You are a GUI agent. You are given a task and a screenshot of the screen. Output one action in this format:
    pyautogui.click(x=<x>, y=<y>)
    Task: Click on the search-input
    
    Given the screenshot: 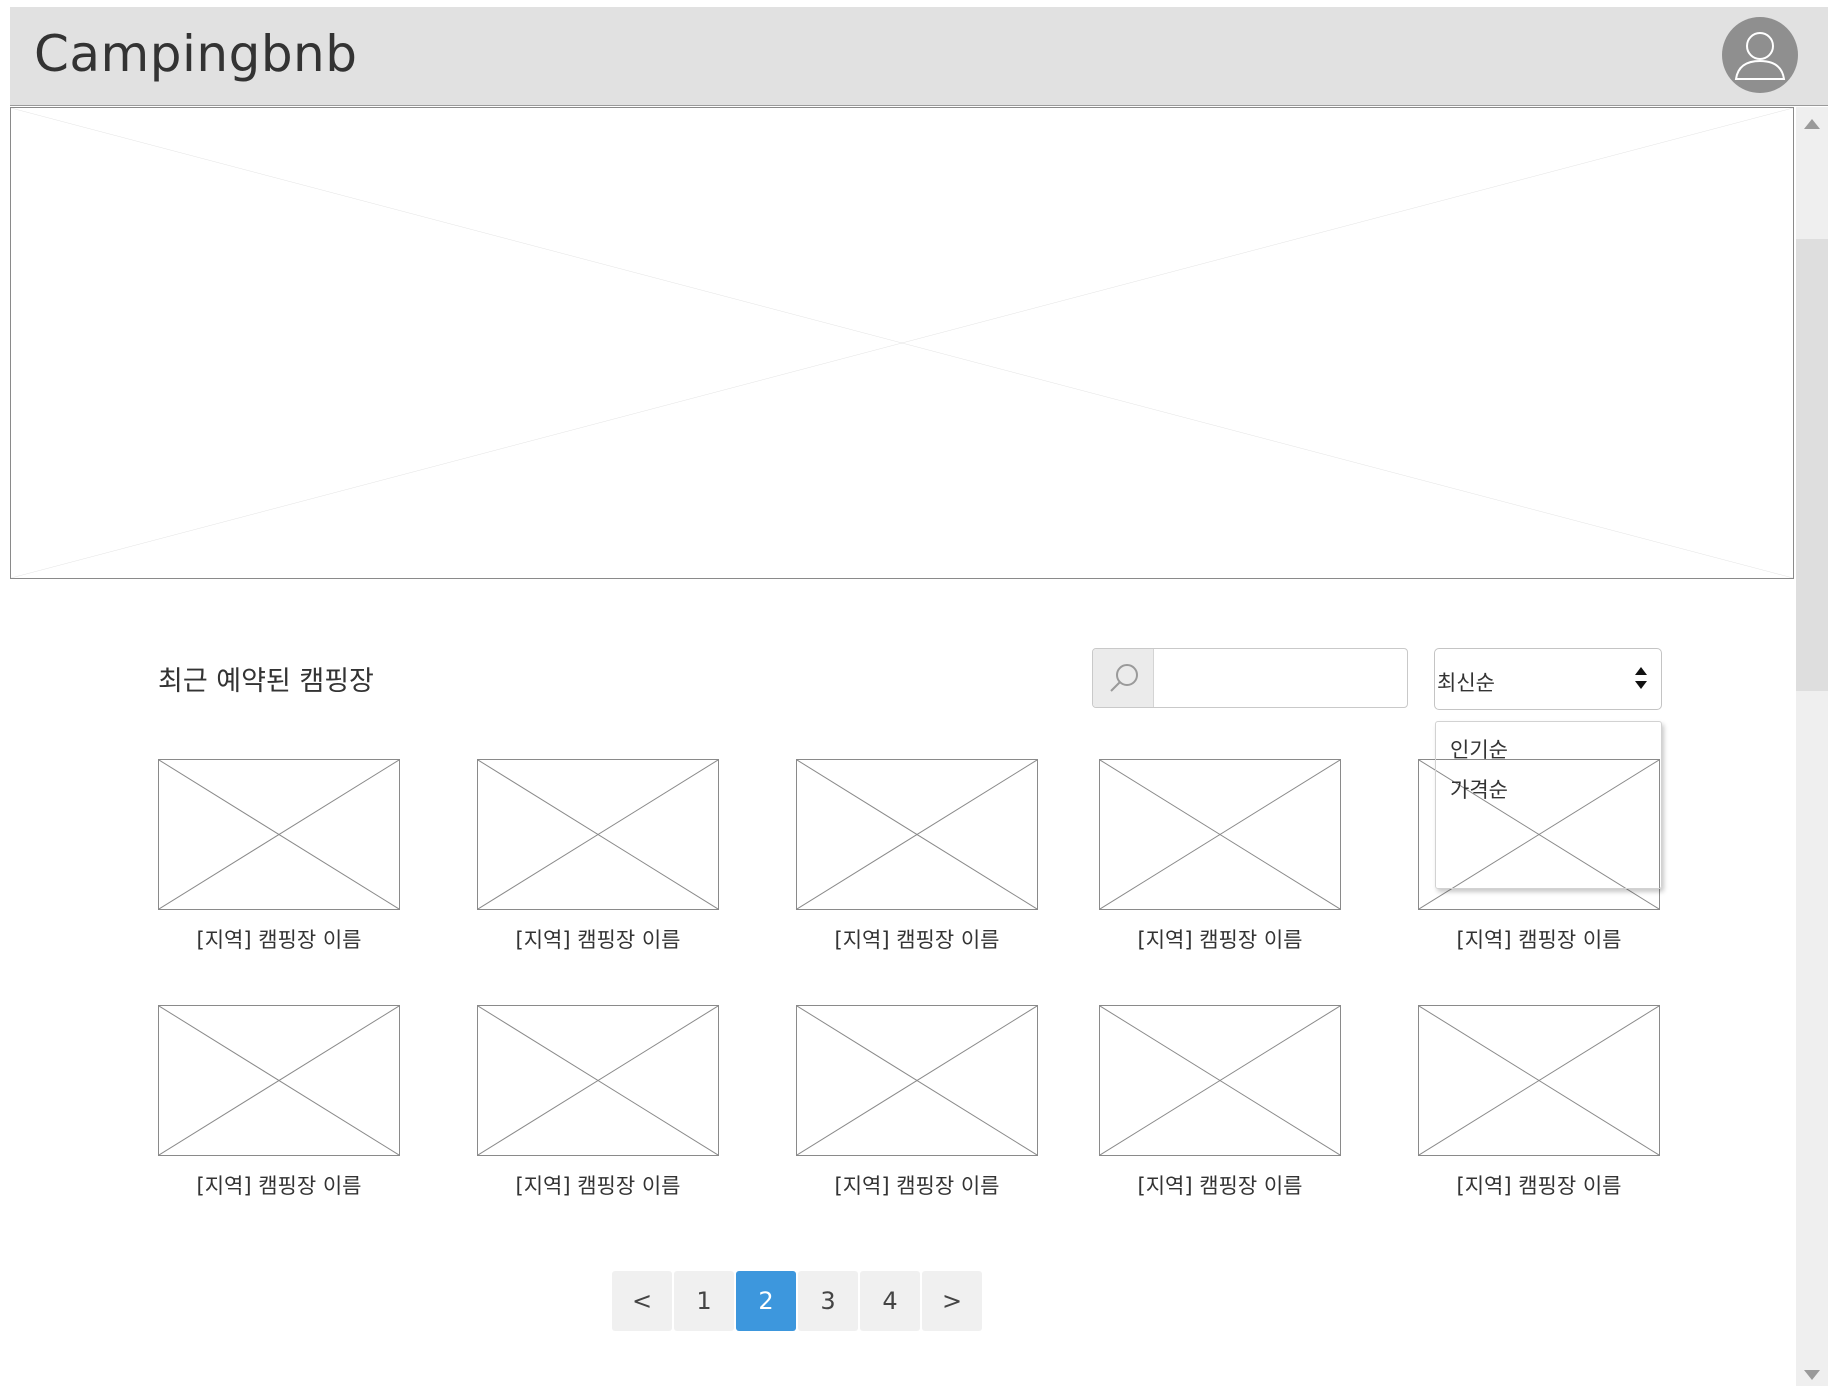 What is the action you would take?
    pyautogui.click(x=1279, y=678)
    